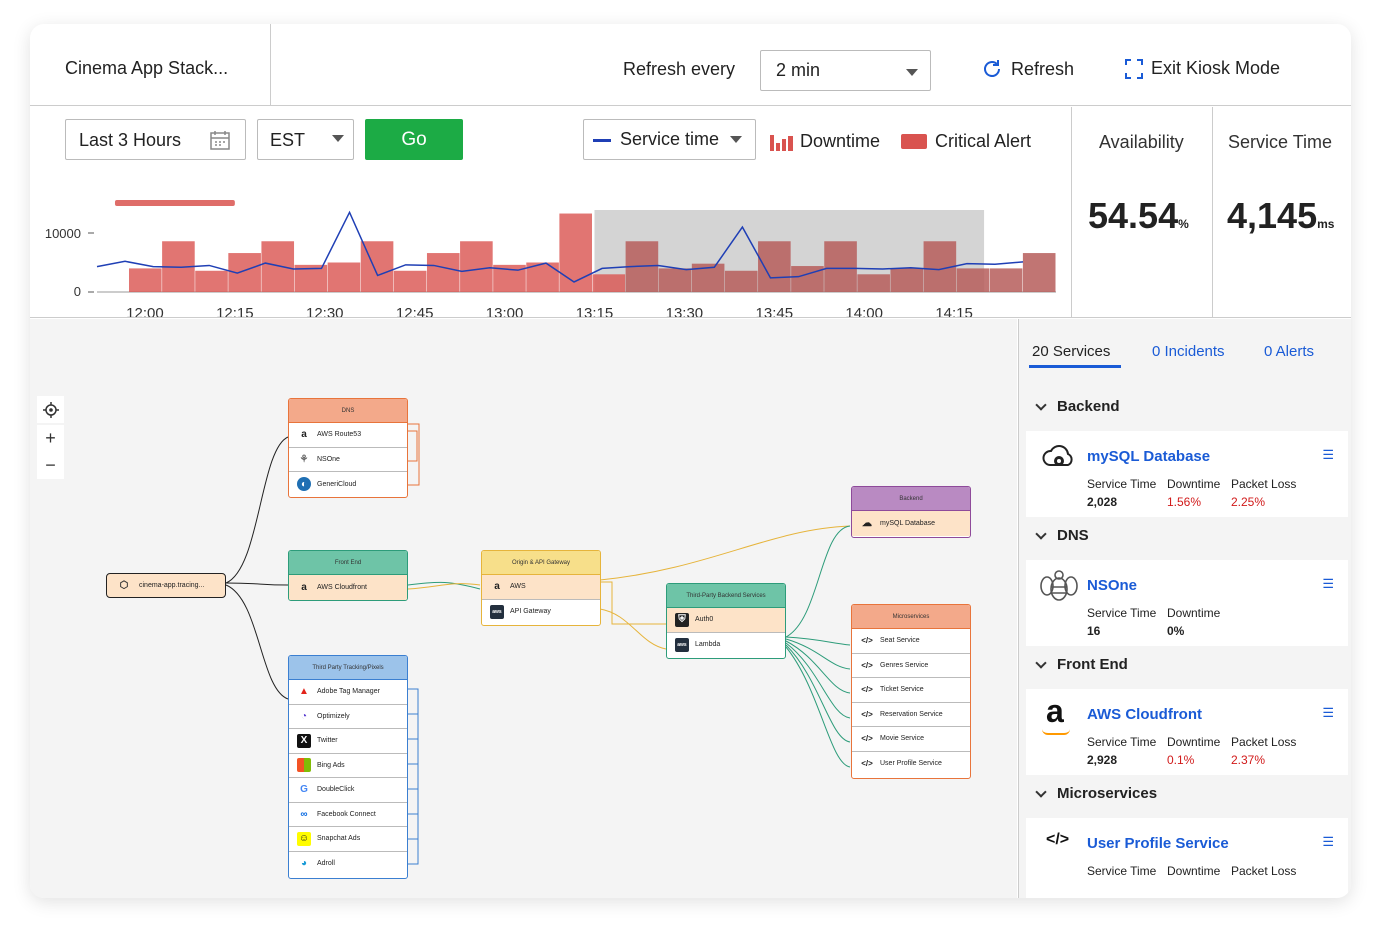 The width and height of the screenshot is (1382, 935). I want to click on group-header-backend: Backend, so click(1077, 406).